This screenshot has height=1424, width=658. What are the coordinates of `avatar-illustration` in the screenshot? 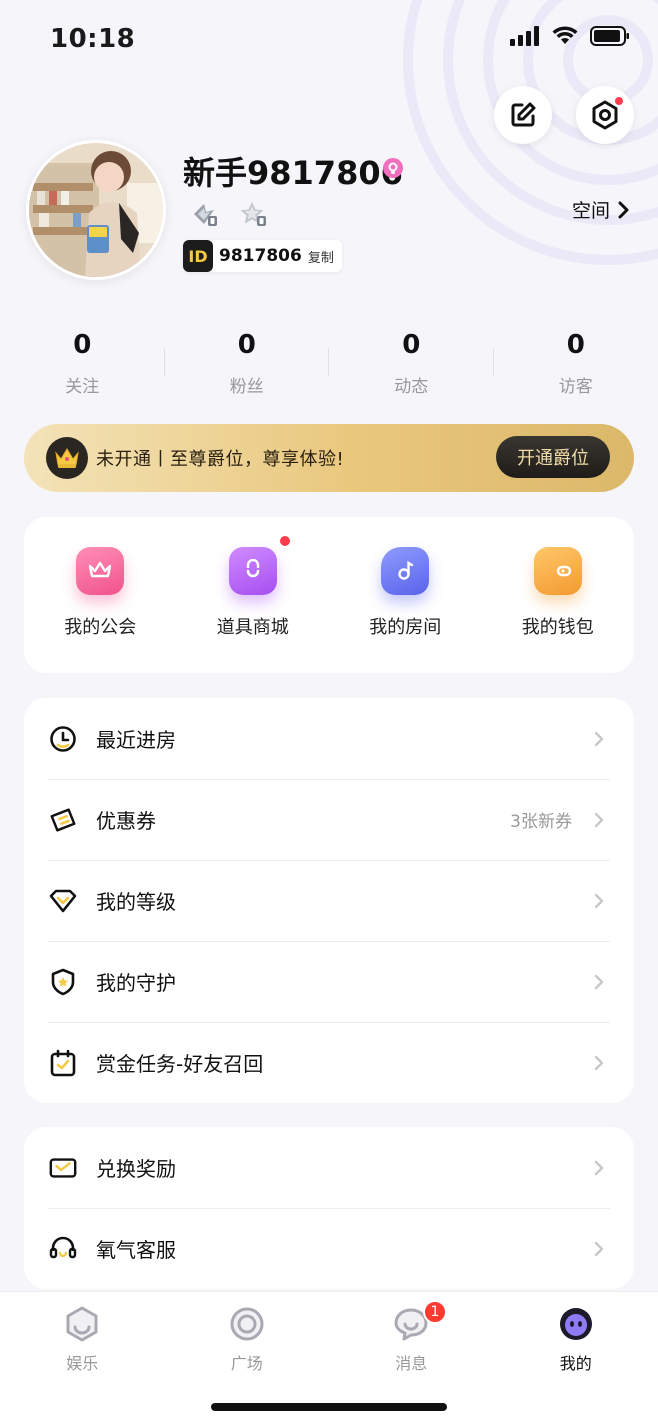 It's located at (96, 210).